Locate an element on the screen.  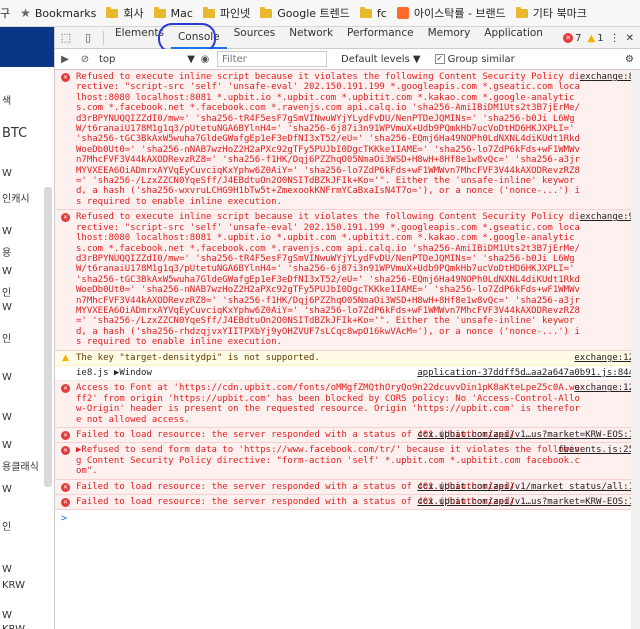
bookmark-item: 아이스탁률 - 브랜드 is located at coordinates (451, 13).